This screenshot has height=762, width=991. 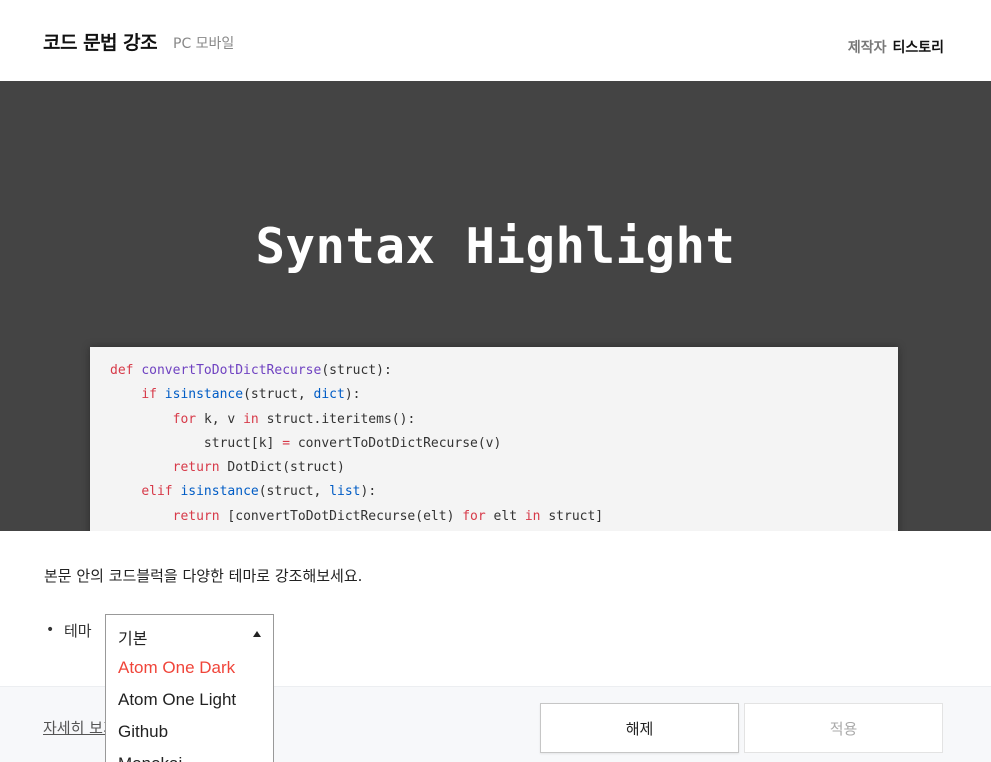 I want to click on author-info: 제작자 티스토리, so click(x=896, y=47).